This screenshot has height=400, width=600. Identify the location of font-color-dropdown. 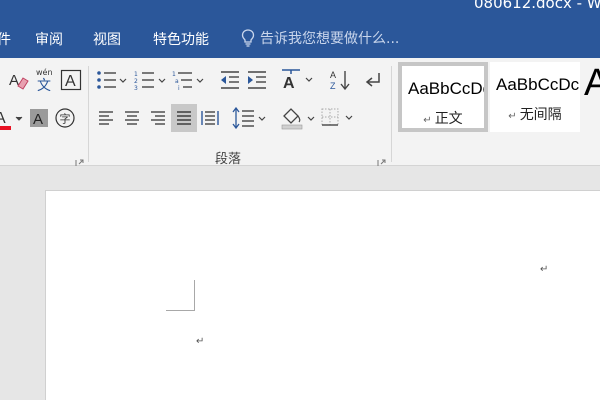
(19, 119).